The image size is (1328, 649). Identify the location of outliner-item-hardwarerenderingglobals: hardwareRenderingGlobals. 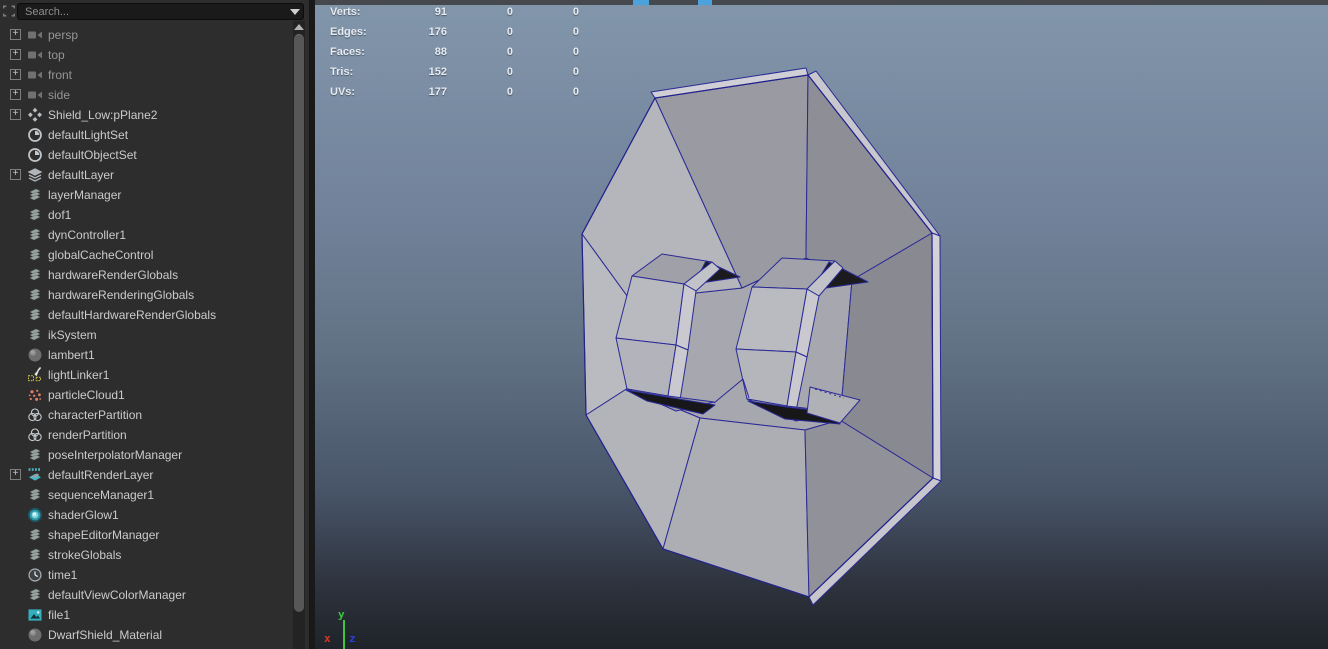
(146, 295).